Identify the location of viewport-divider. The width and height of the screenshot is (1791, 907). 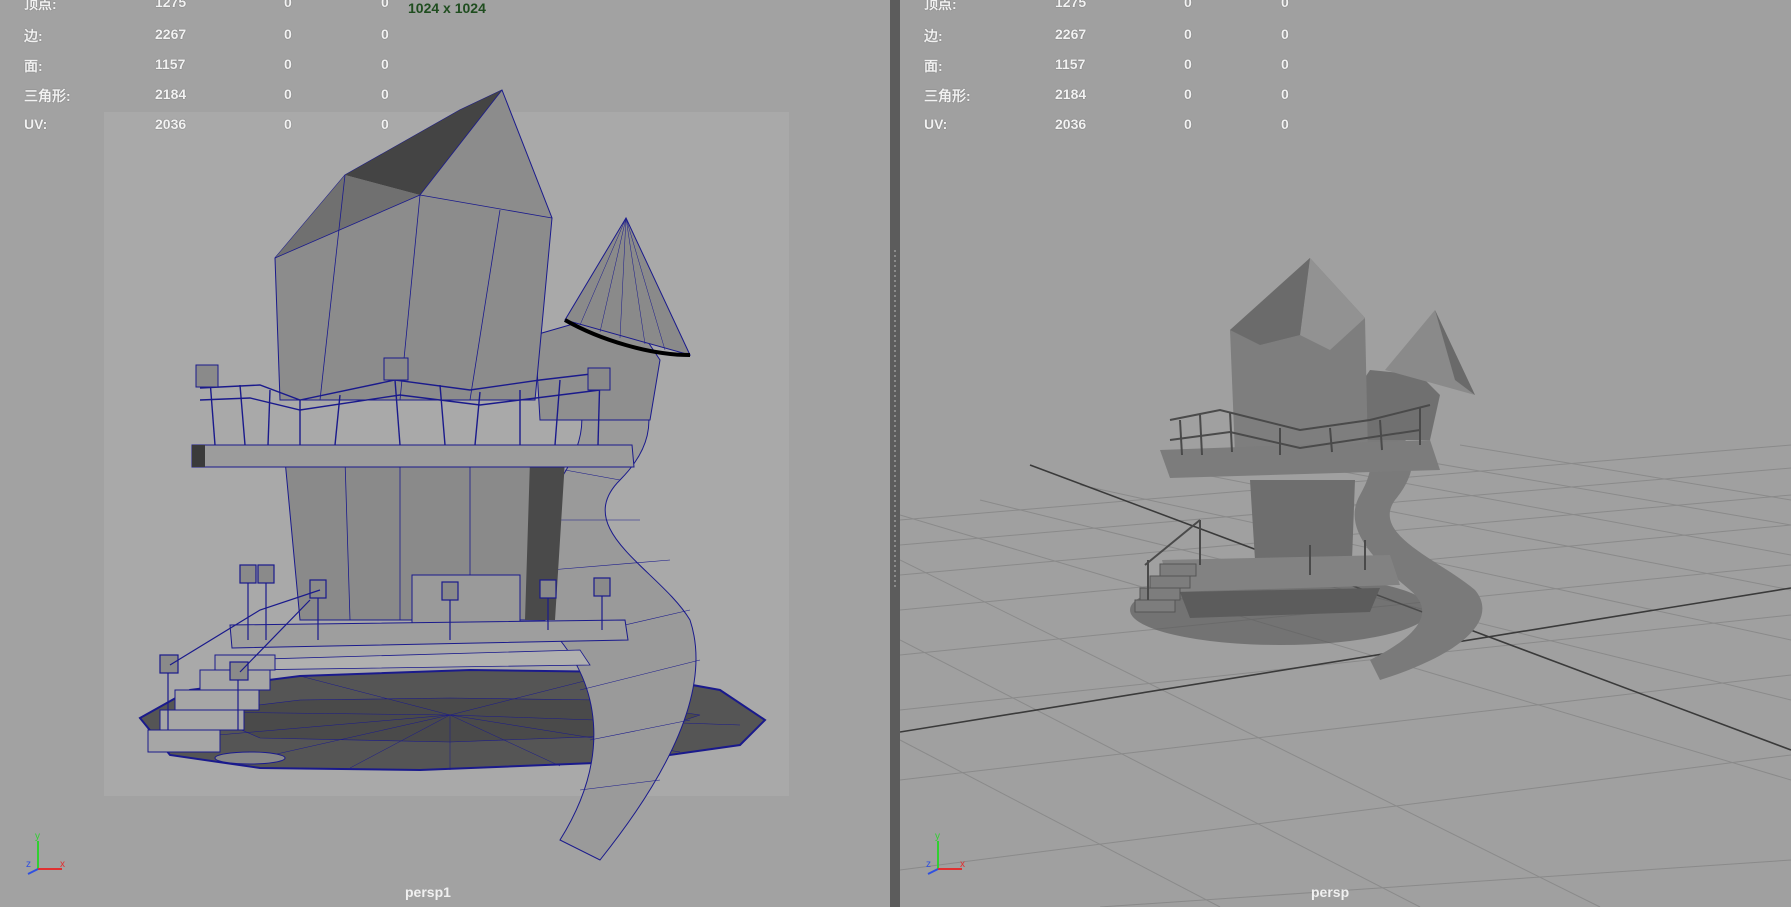
(895, 453).